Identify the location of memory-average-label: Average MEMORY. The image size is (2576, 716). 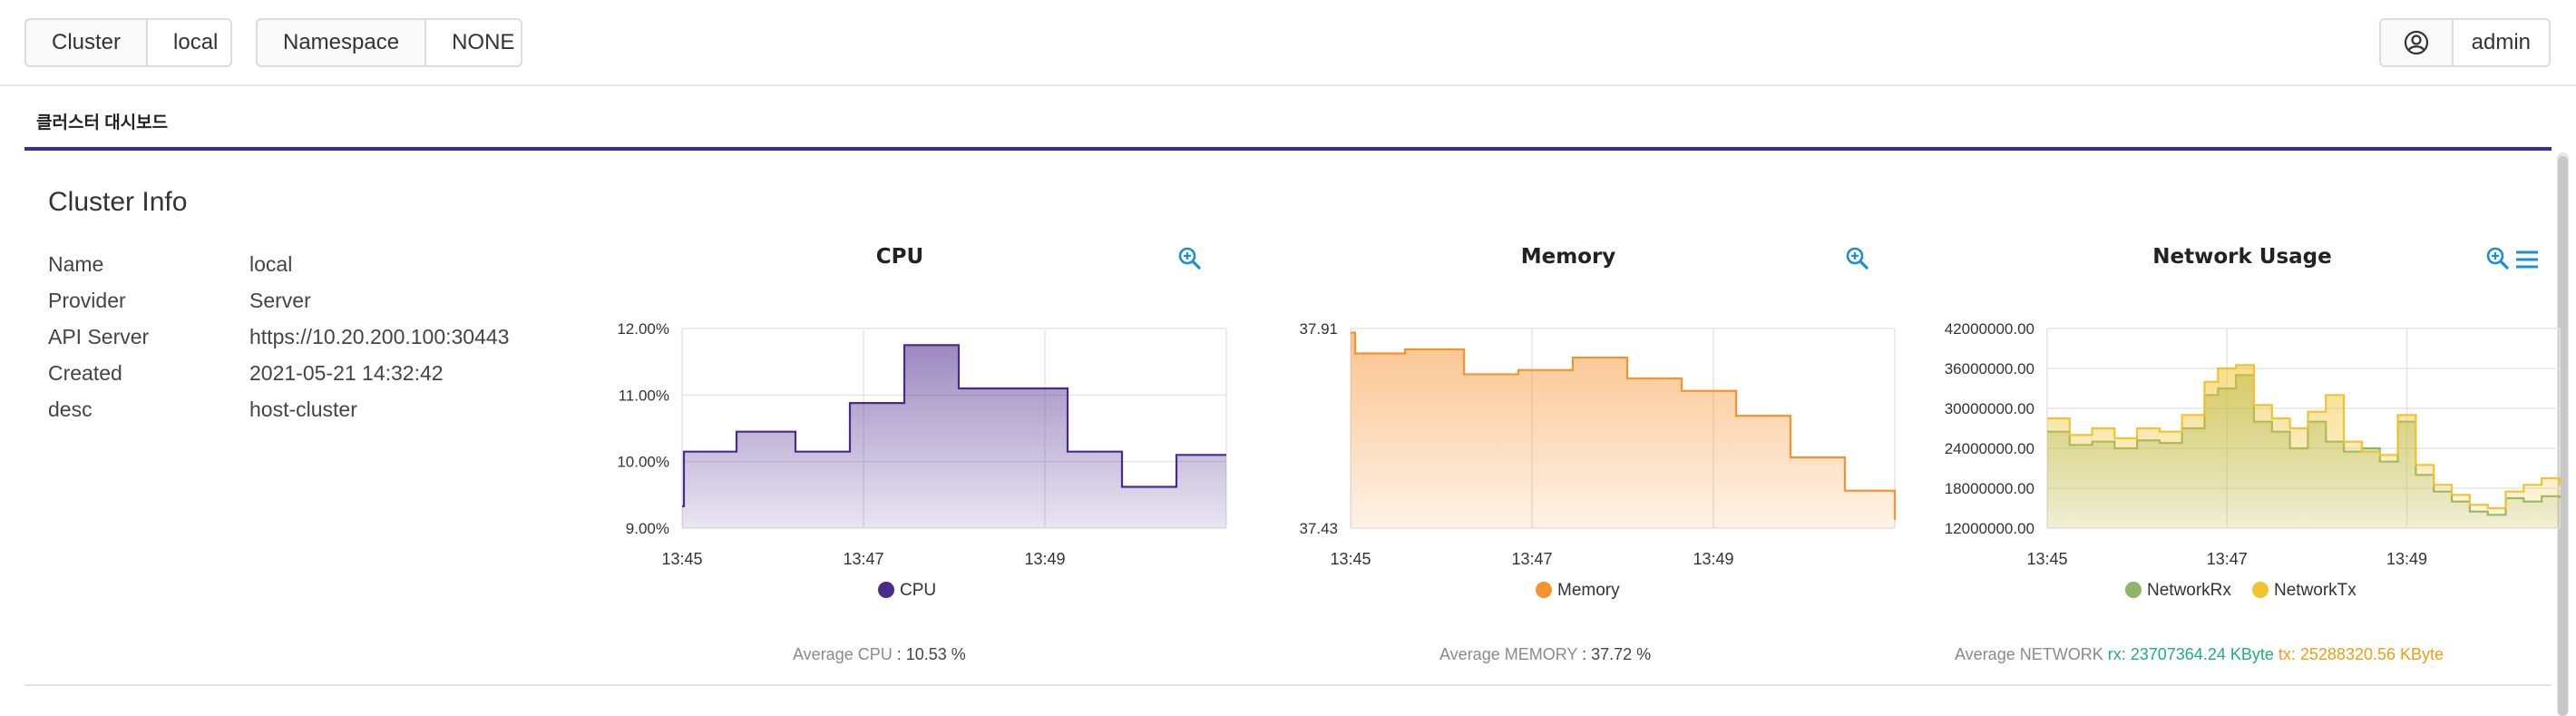
(1508, 654).